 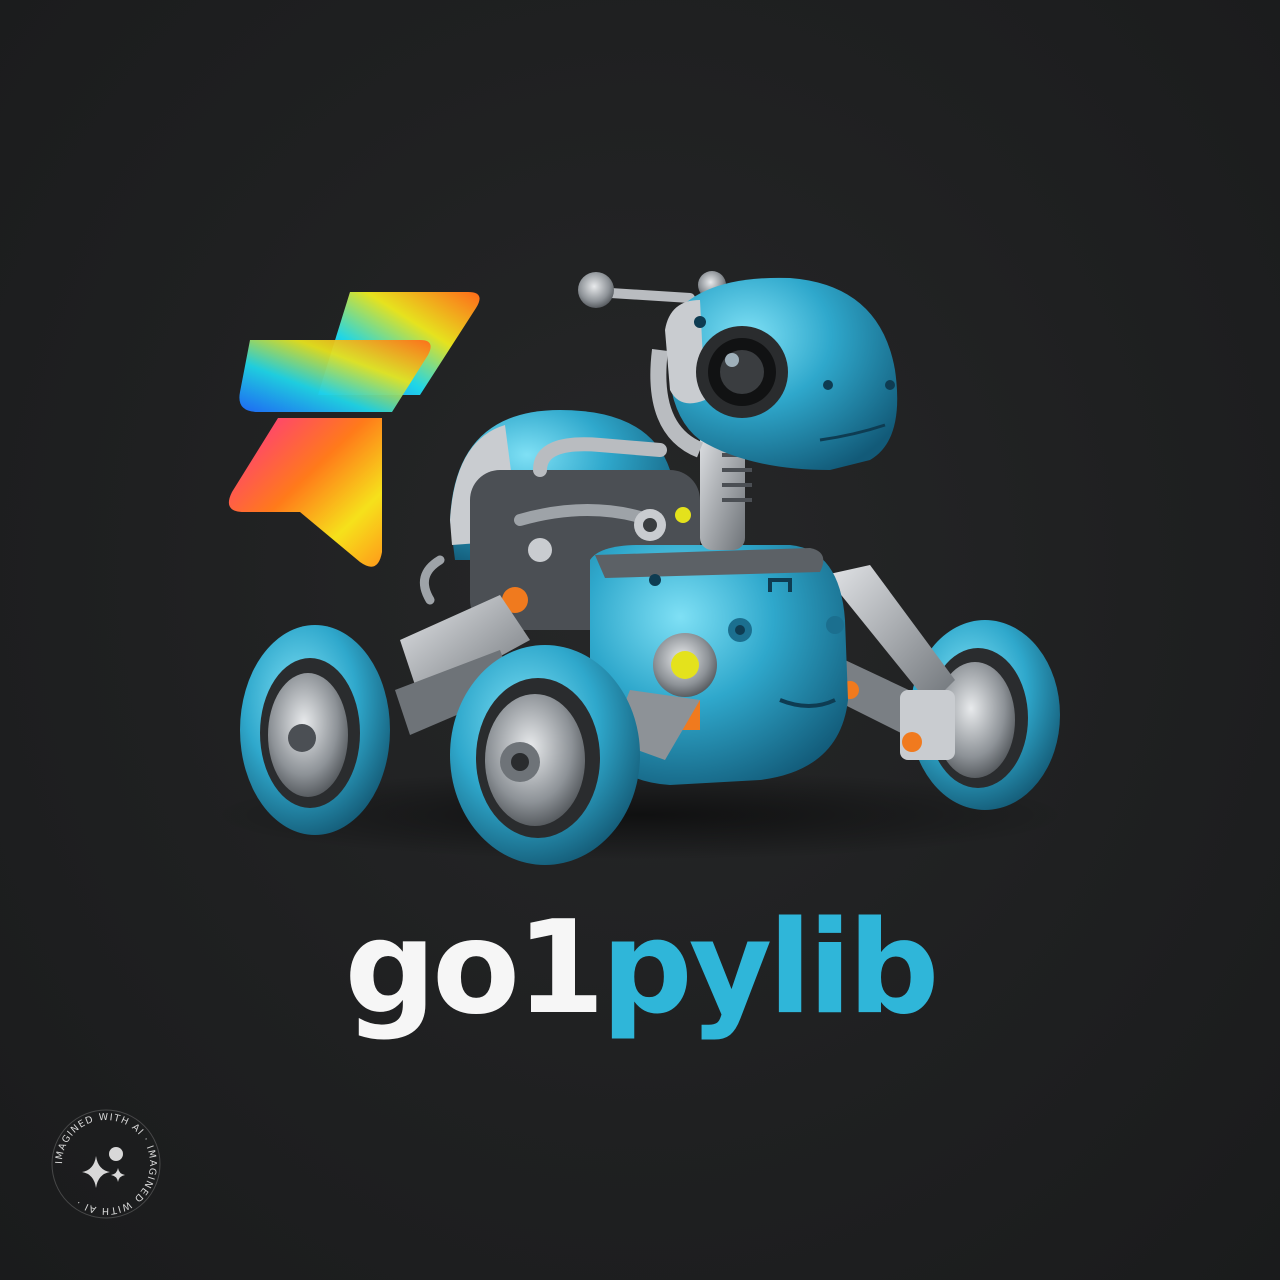 What do you see at coordinates (354, 429) in the screenshot?
I see `gradient-chevron-logo-icon` at bounding box center [354, 429].